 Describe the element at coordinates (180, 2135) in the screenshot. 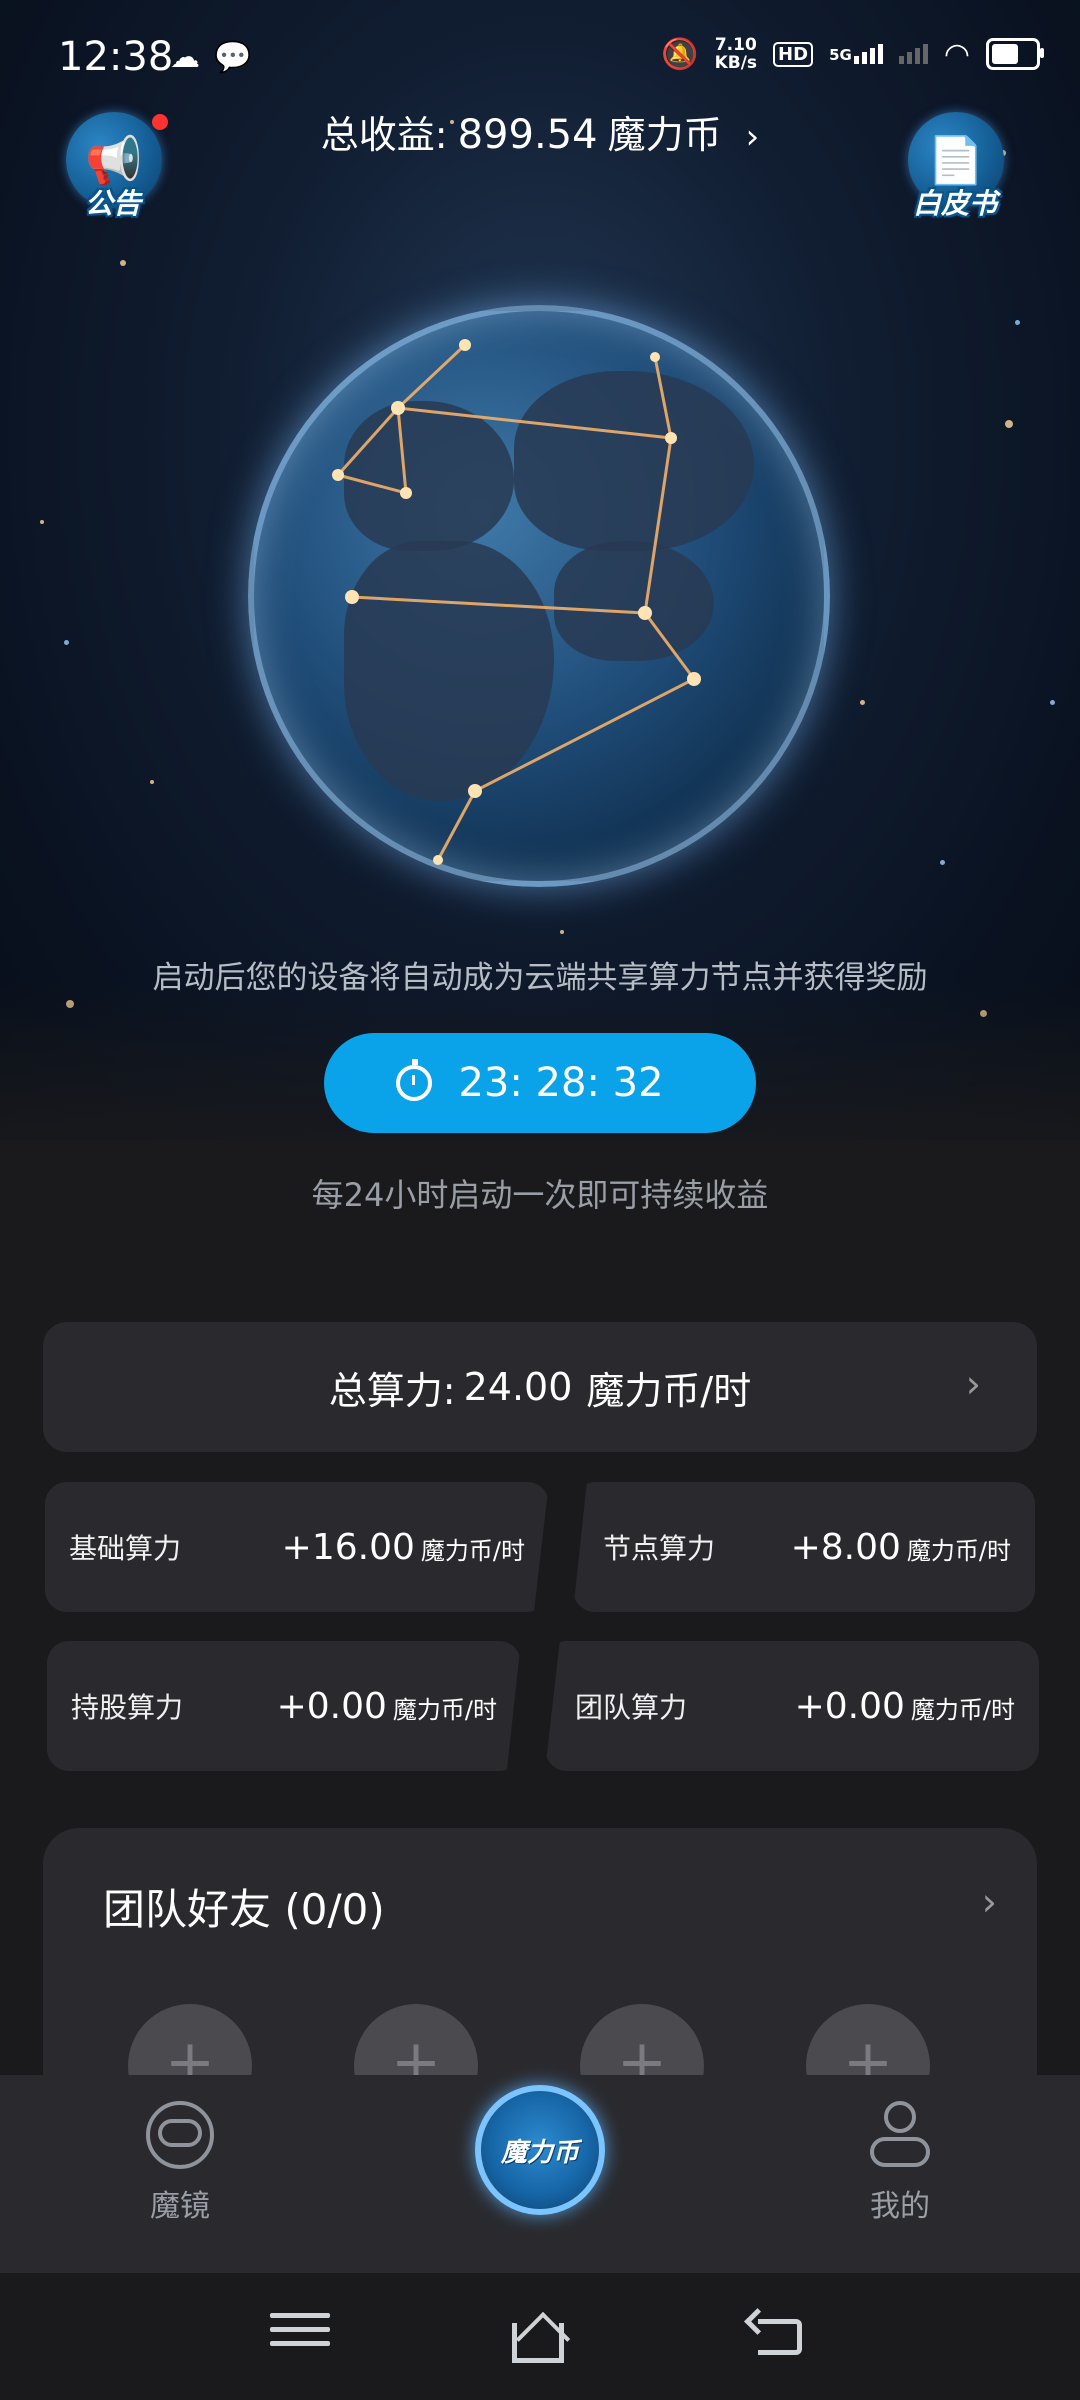

I see `mojing-face-icon` at that location.